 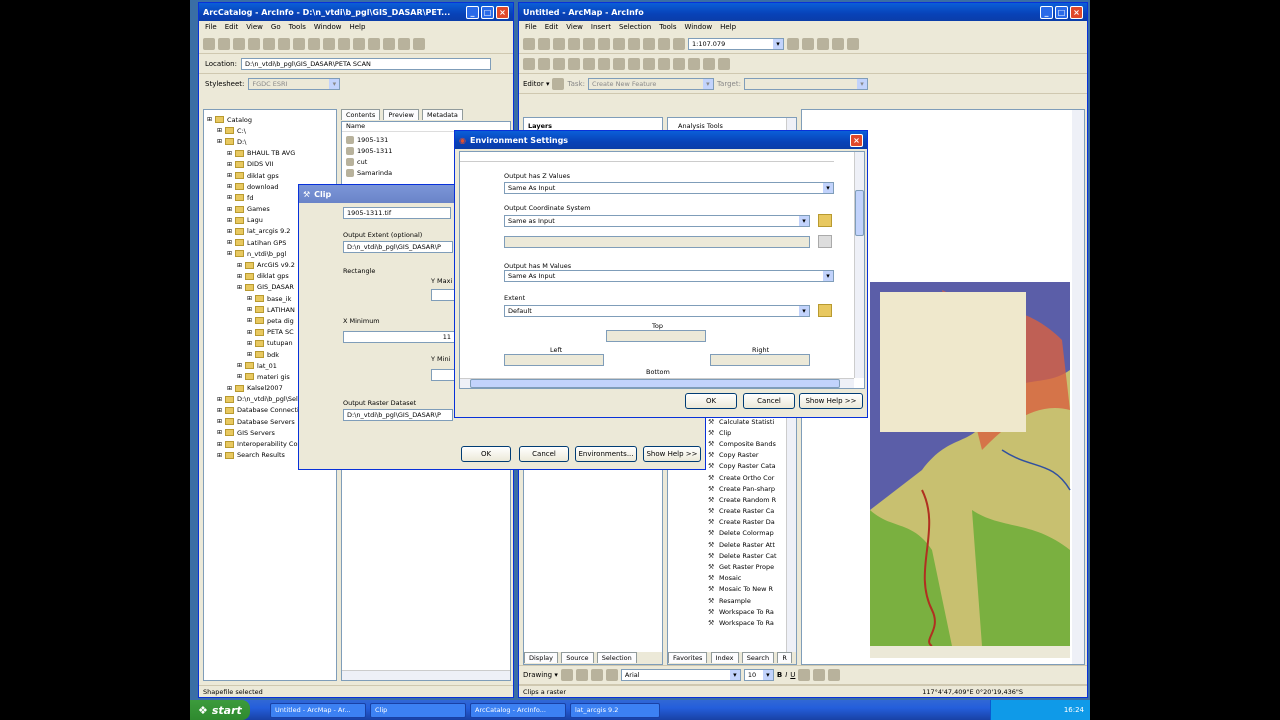 I want to click on tab-metadata: Metadata, so click(x=442, y=114).